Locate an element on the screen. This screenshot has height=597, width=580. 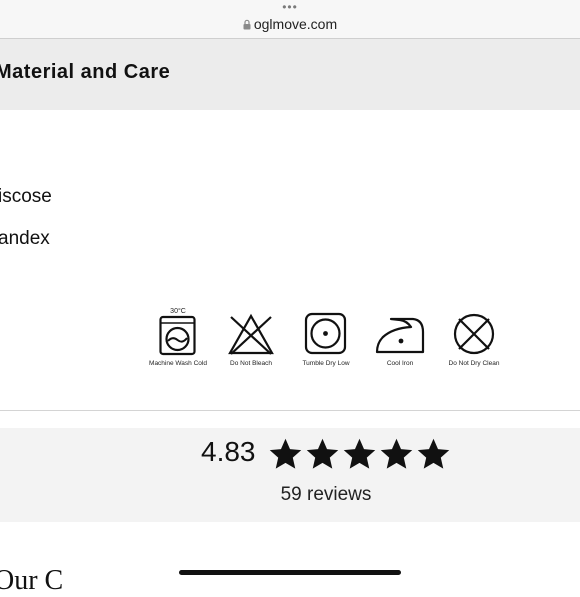
care-label: Cool Iron is located at coordinates (400, 363).